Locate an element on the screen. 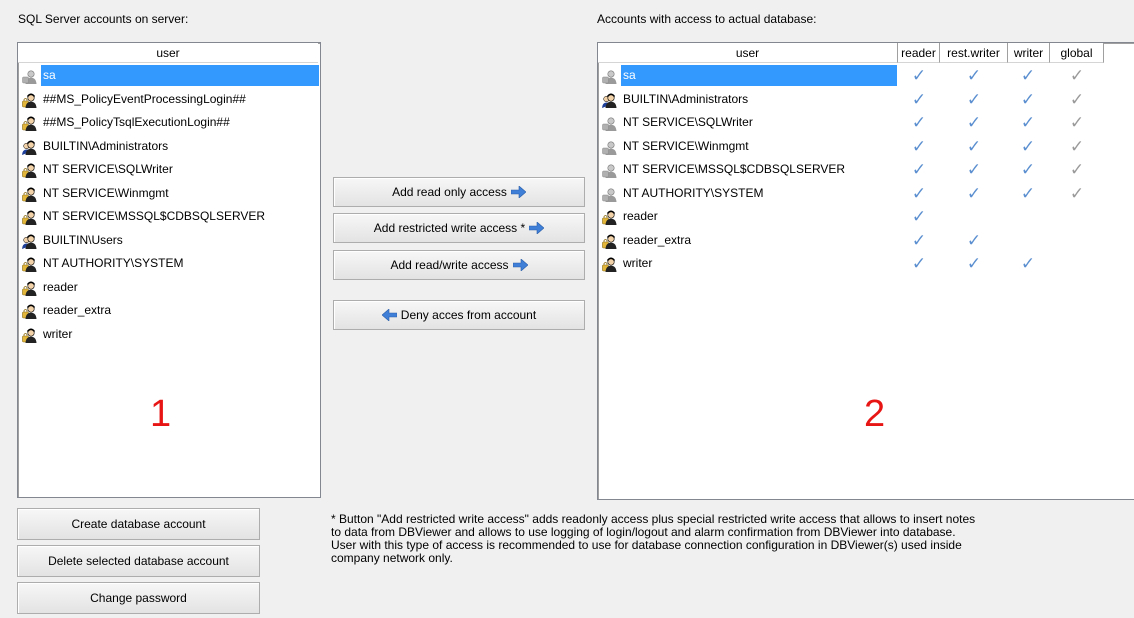 The image size is (1134, 618). add-read-write-label: Add read/write access is located at coordinates (449, 265).